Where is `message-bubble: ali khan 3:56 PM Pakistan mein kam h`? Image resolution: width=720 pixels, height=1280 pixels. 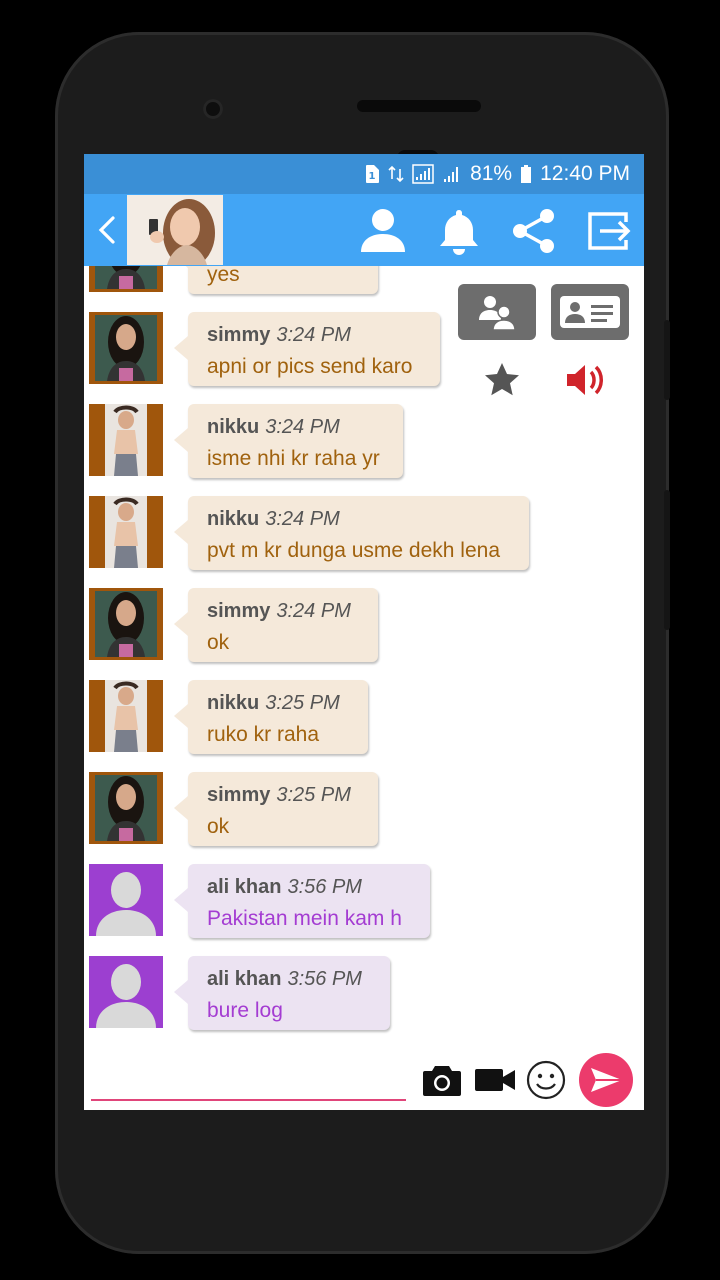
message-bubble: ali khan 3:56 PM Pakistan mein kam h is located at coordinates (302, 901).